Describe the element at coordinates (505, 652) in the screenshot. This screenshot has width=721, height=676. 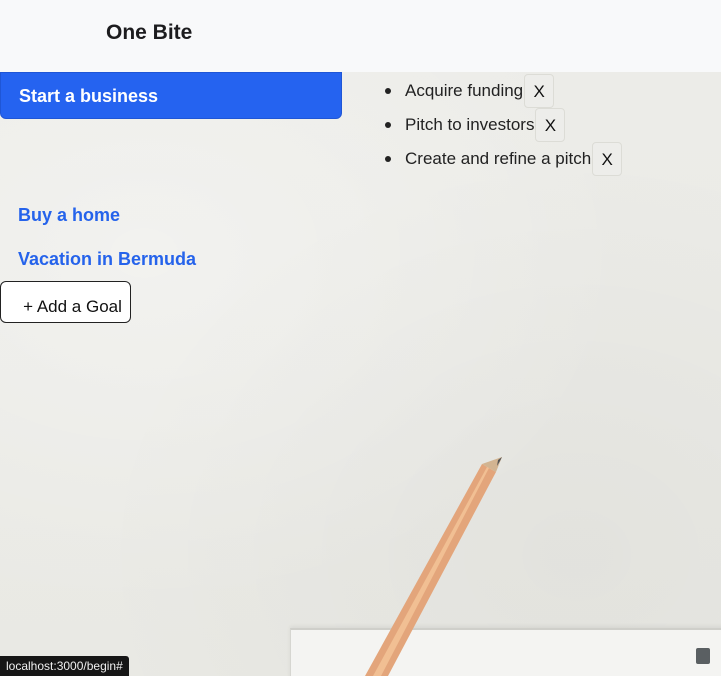
I see `paper-sheet-image` at that location.